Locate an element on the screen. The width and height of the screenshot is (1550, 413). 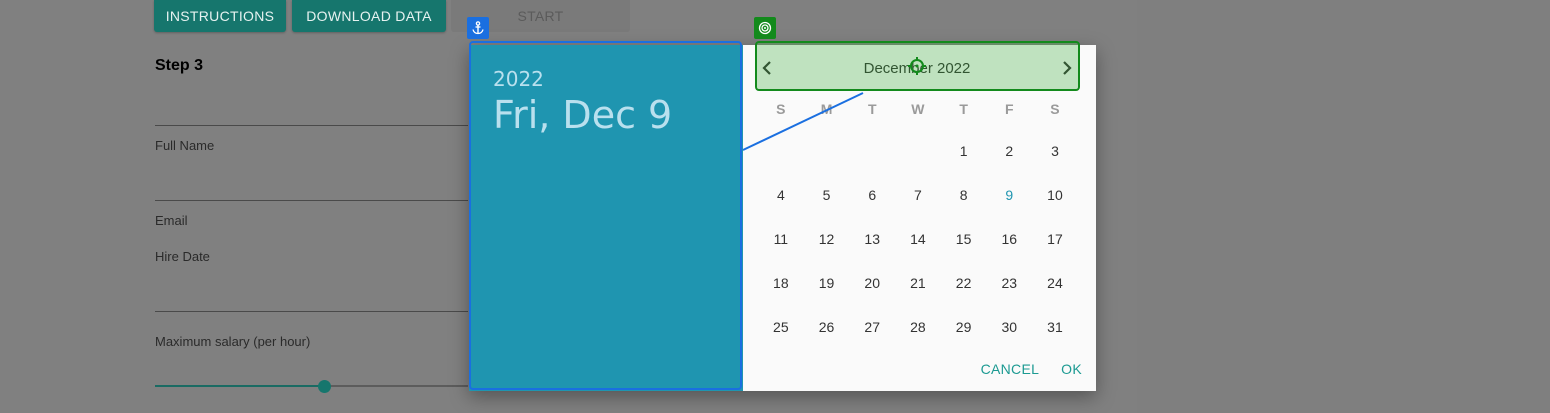
instructions-button: INSTRUCTIONS is located at coordinates (220, 16).